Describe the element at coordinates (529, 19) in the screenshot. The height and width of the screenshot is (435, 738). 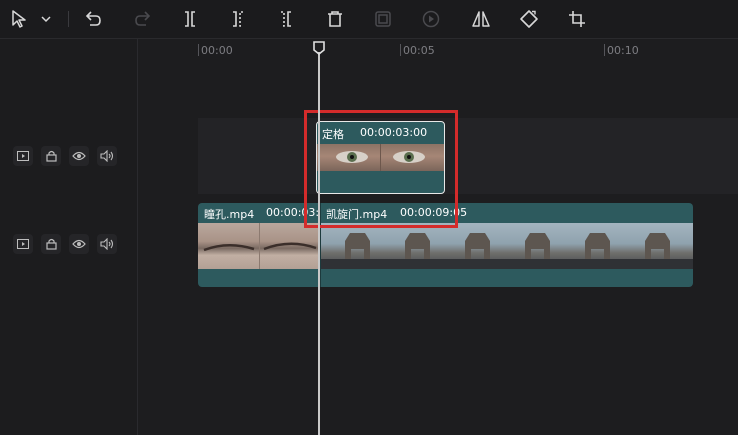
I see `rotate-icon` at that location.